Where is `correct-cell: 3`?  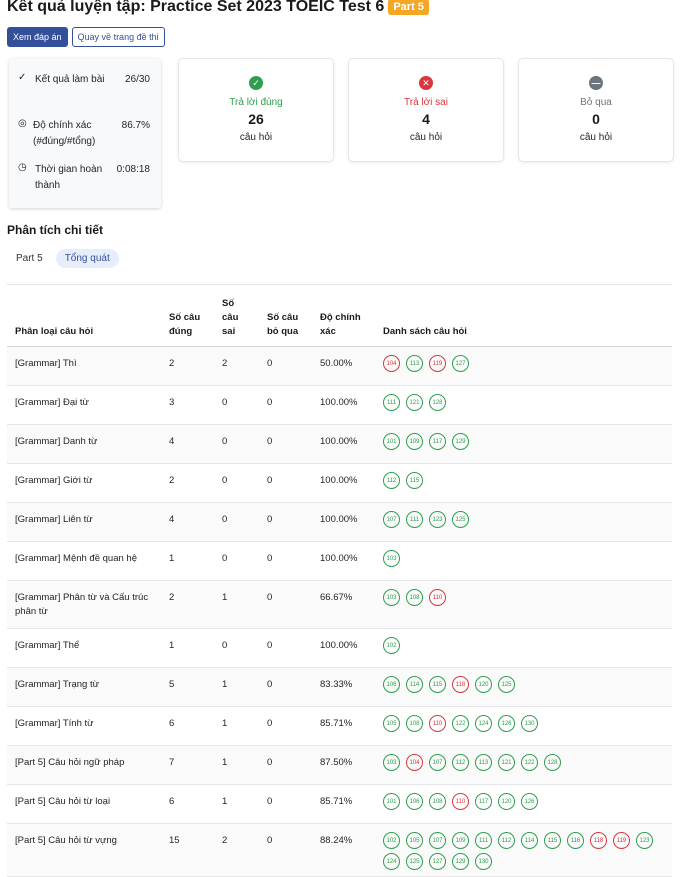
correct-cell: 3 is located at coordinates (172, 402).